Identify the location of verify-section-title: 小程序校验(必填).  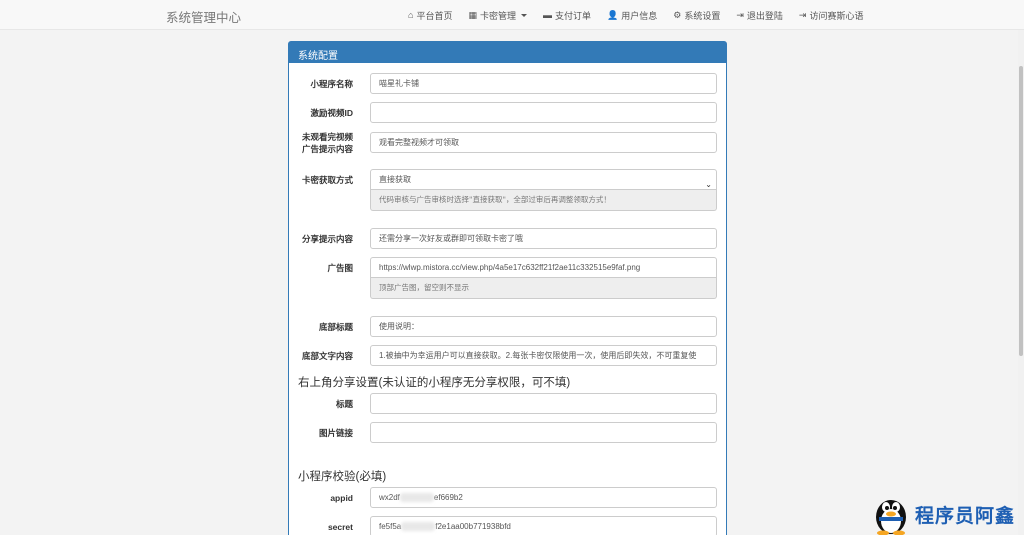
(342, 477).